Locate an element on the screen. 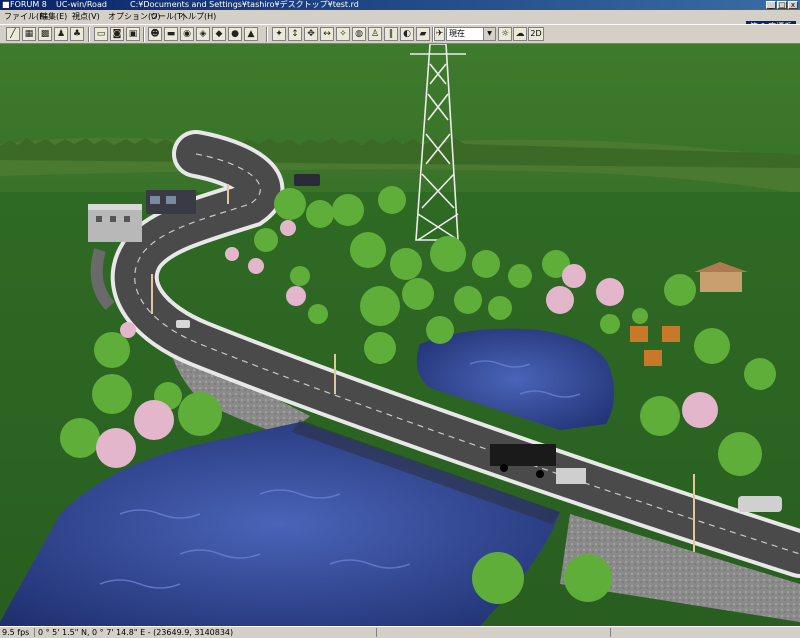 The height and width of the screenshot is (638, 800). globe-icon: ● is located at coordinates (235, 34).